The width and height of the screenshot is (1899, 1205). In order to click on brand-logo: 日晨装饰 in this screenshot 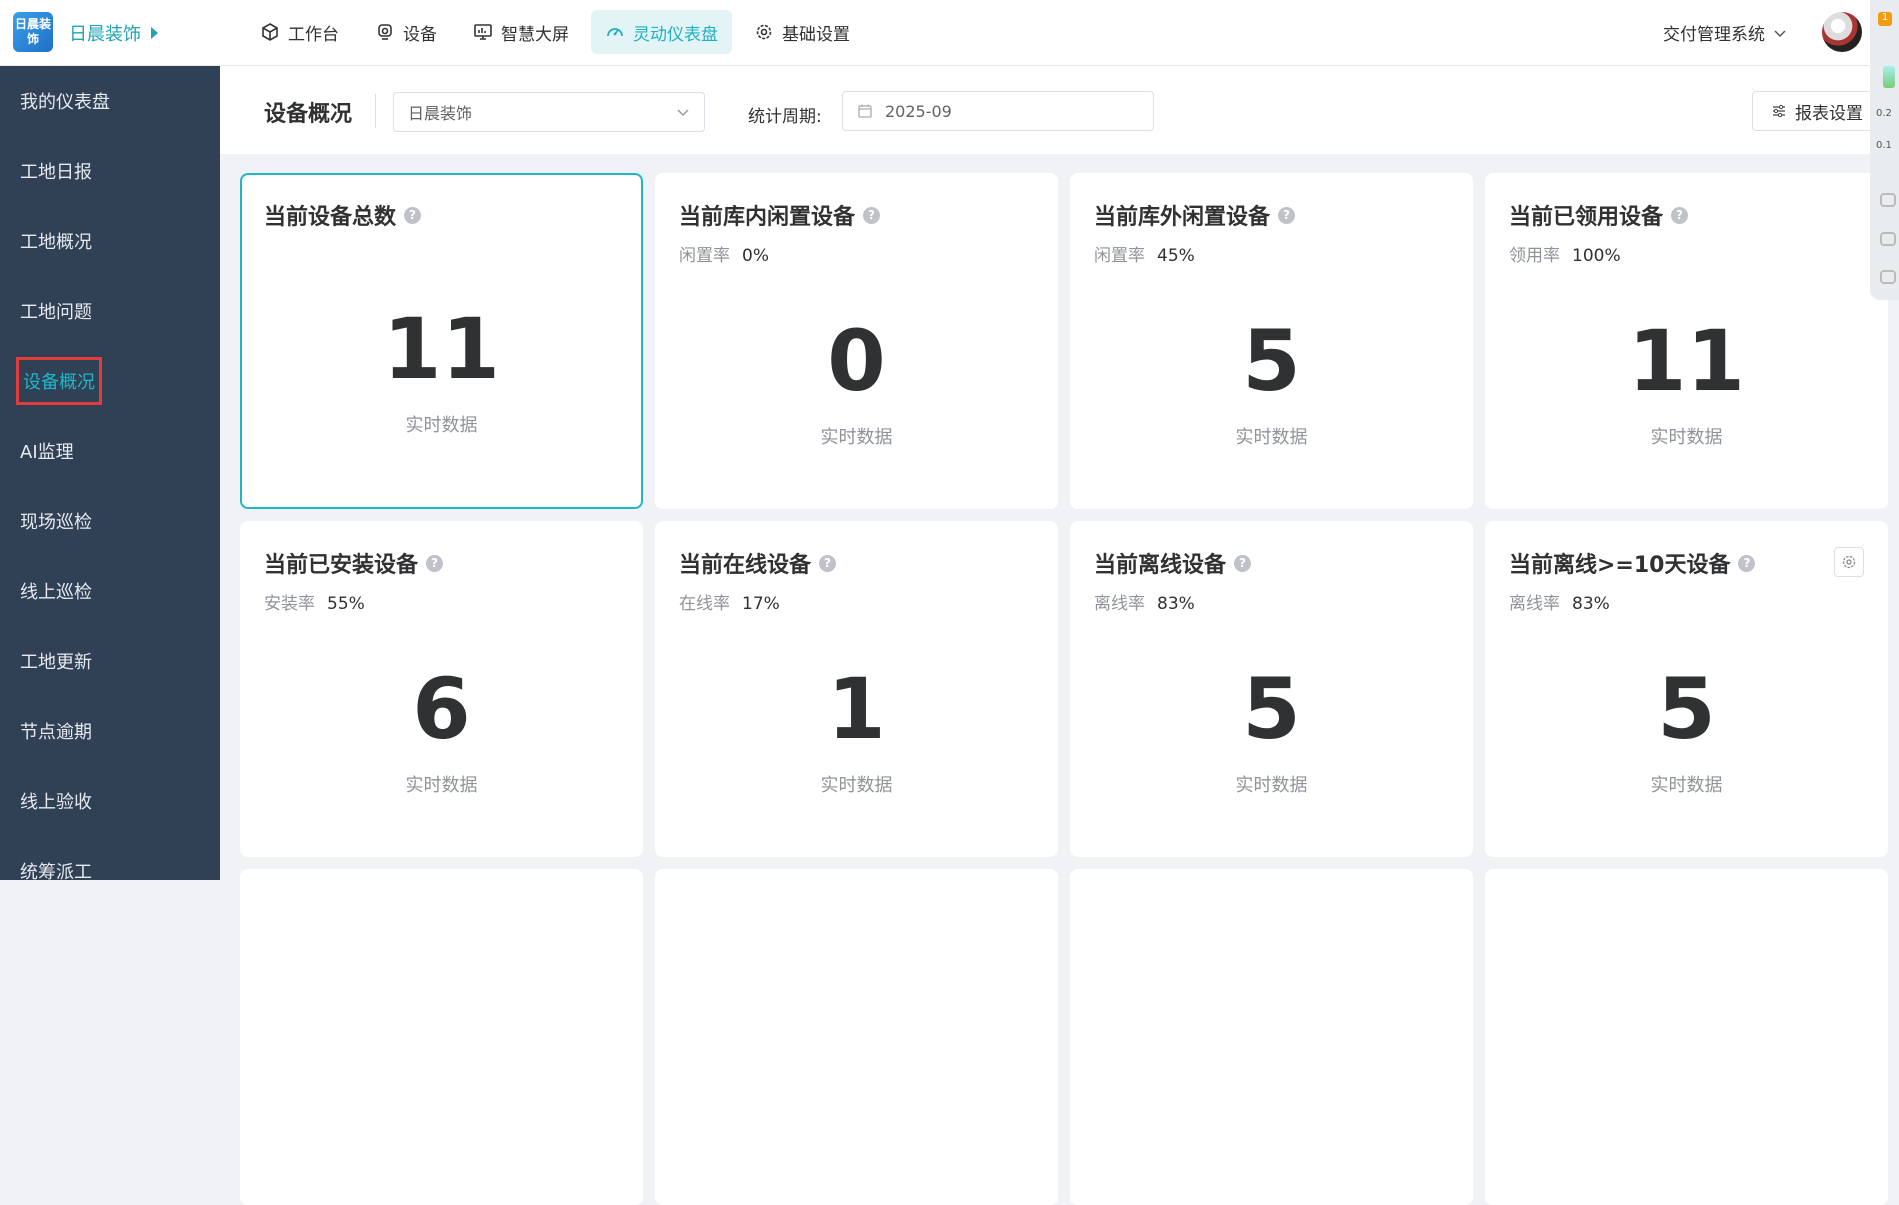, I will do `click(33, 32)`.